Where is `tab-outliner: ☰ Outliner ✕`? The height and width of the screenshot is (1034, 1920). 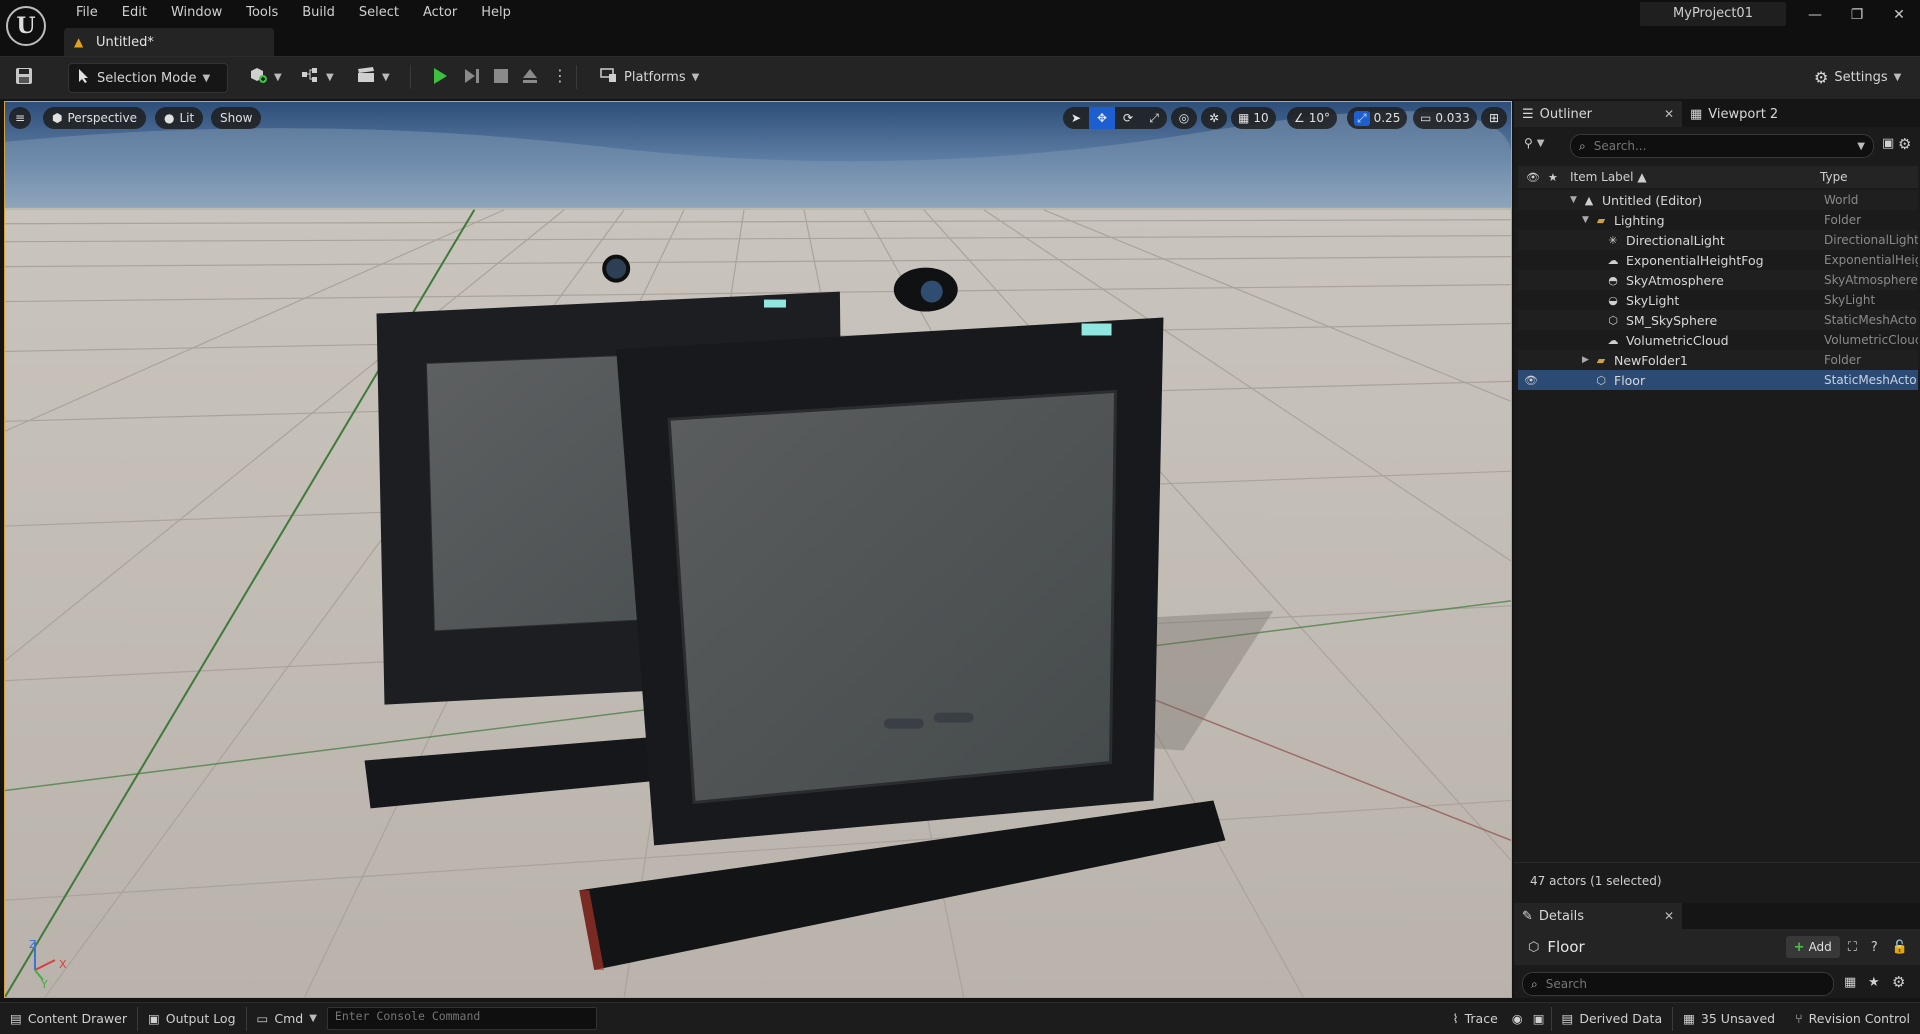 tab-outliner: ☰ Outliner ✕ is located at coordinates (1598, 114).